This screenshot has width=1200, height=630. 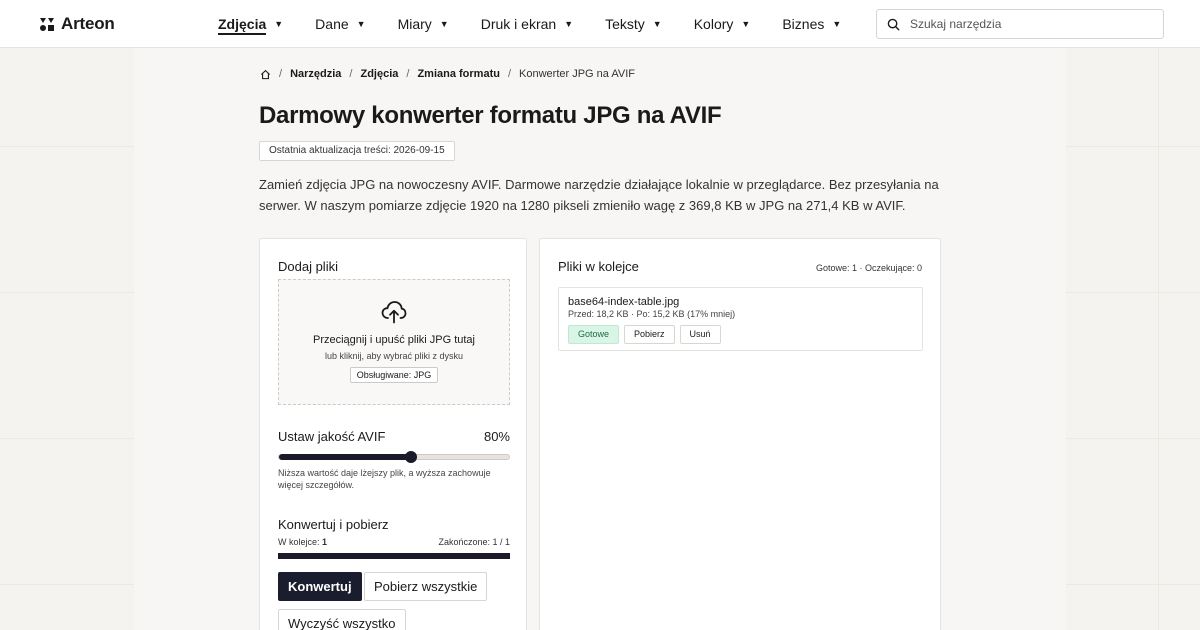 What do you see at coordinates (379, 74) in the screenshot?
I see `breadcrumb-link: Zdjęcia` at bounding box center [379, 74].